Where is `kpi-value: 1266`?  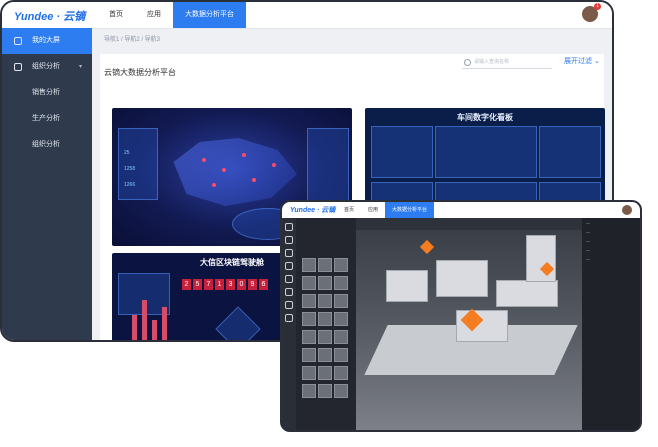
kpi-value: 1266 is located at coordinates (130, 185).